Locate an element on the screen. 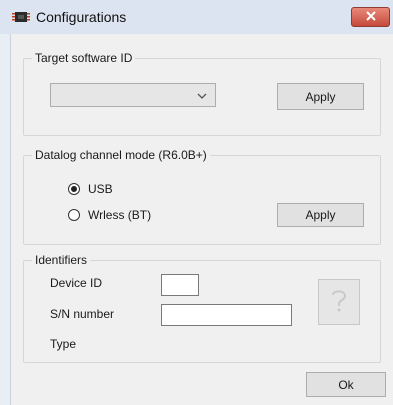 The image size is (393, 405). identifiers-legend: Identifiers is located at coordinates (61, 260).